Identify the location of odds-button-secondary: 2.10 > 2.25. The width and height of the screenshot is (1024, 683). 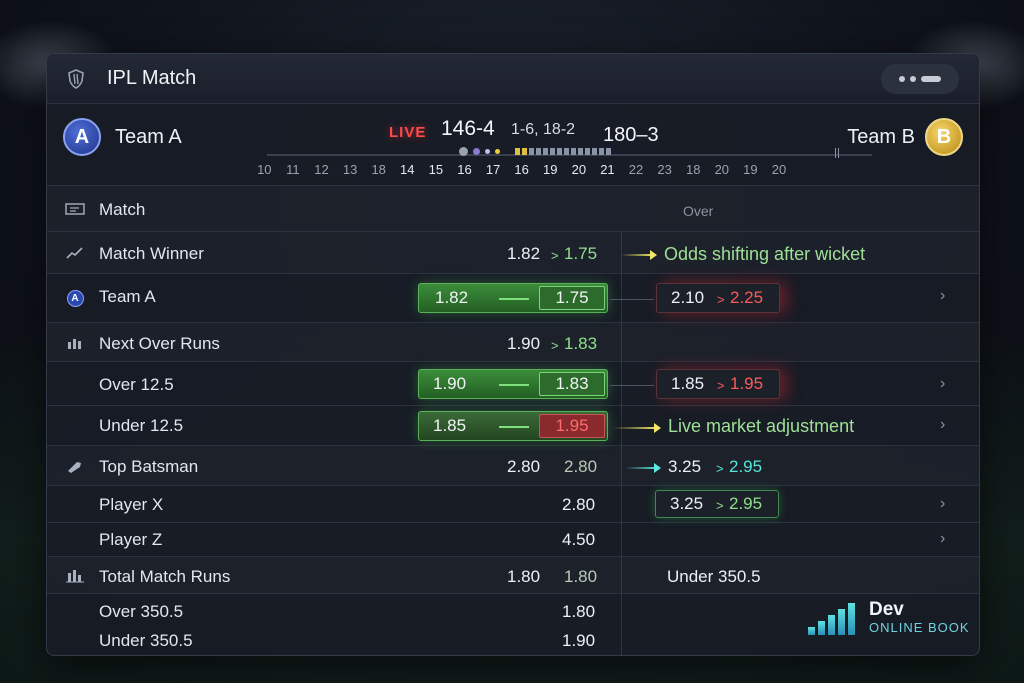
(718, 298).